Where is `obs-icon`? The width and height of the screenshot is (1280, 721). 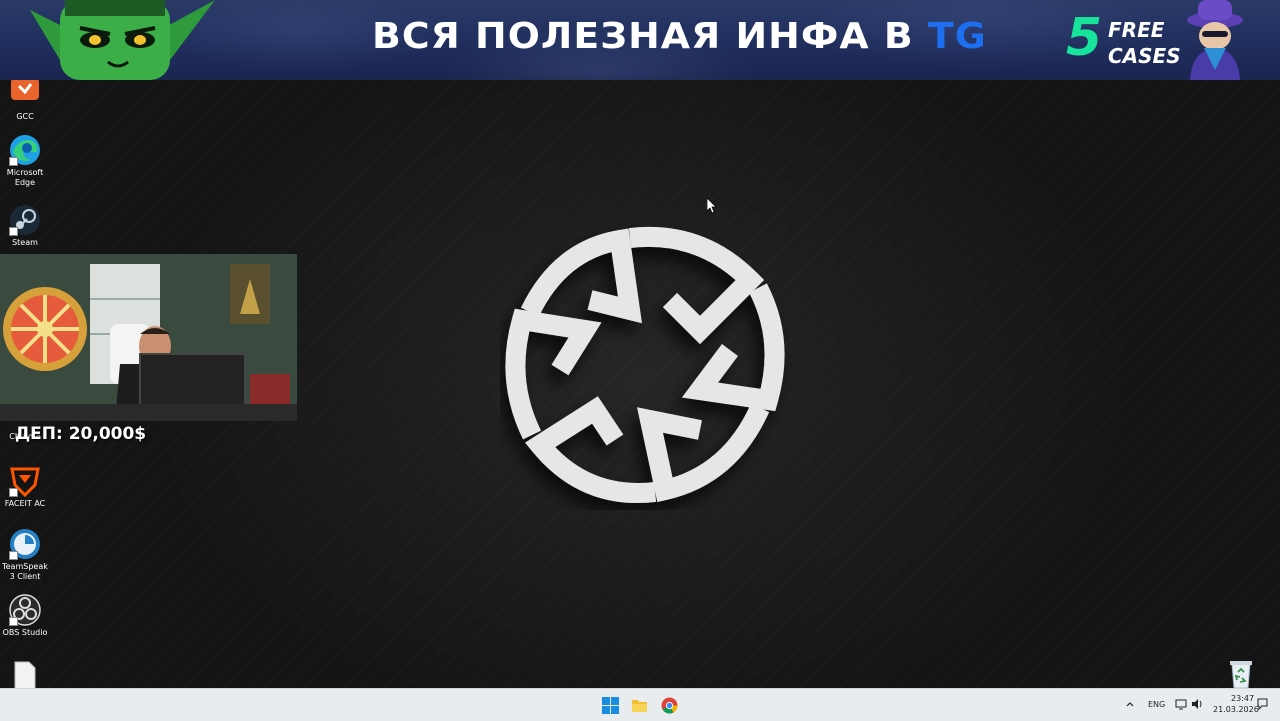 obs-icon is located at coordinates (25, 610).